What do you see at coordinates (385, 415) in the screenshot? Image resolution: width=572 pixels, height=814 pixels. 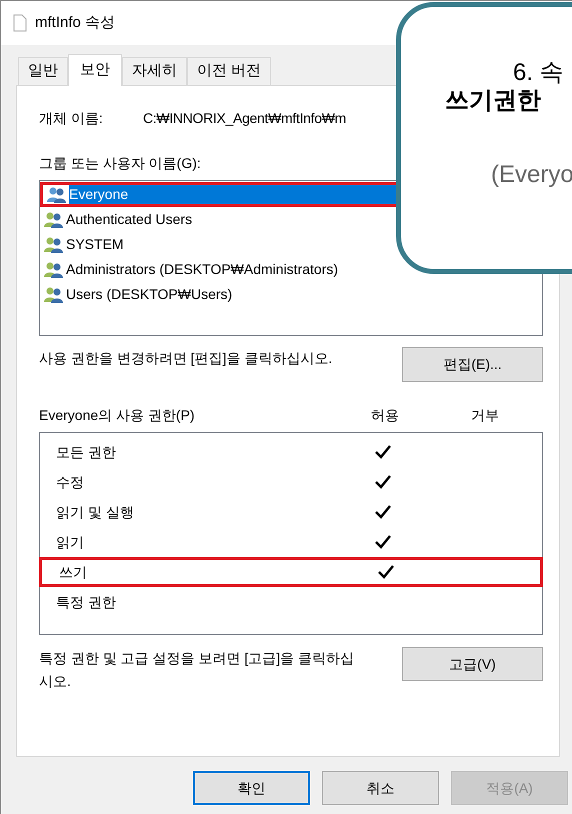 I see `allow-header: 허용` at bounding box center [385, 415].